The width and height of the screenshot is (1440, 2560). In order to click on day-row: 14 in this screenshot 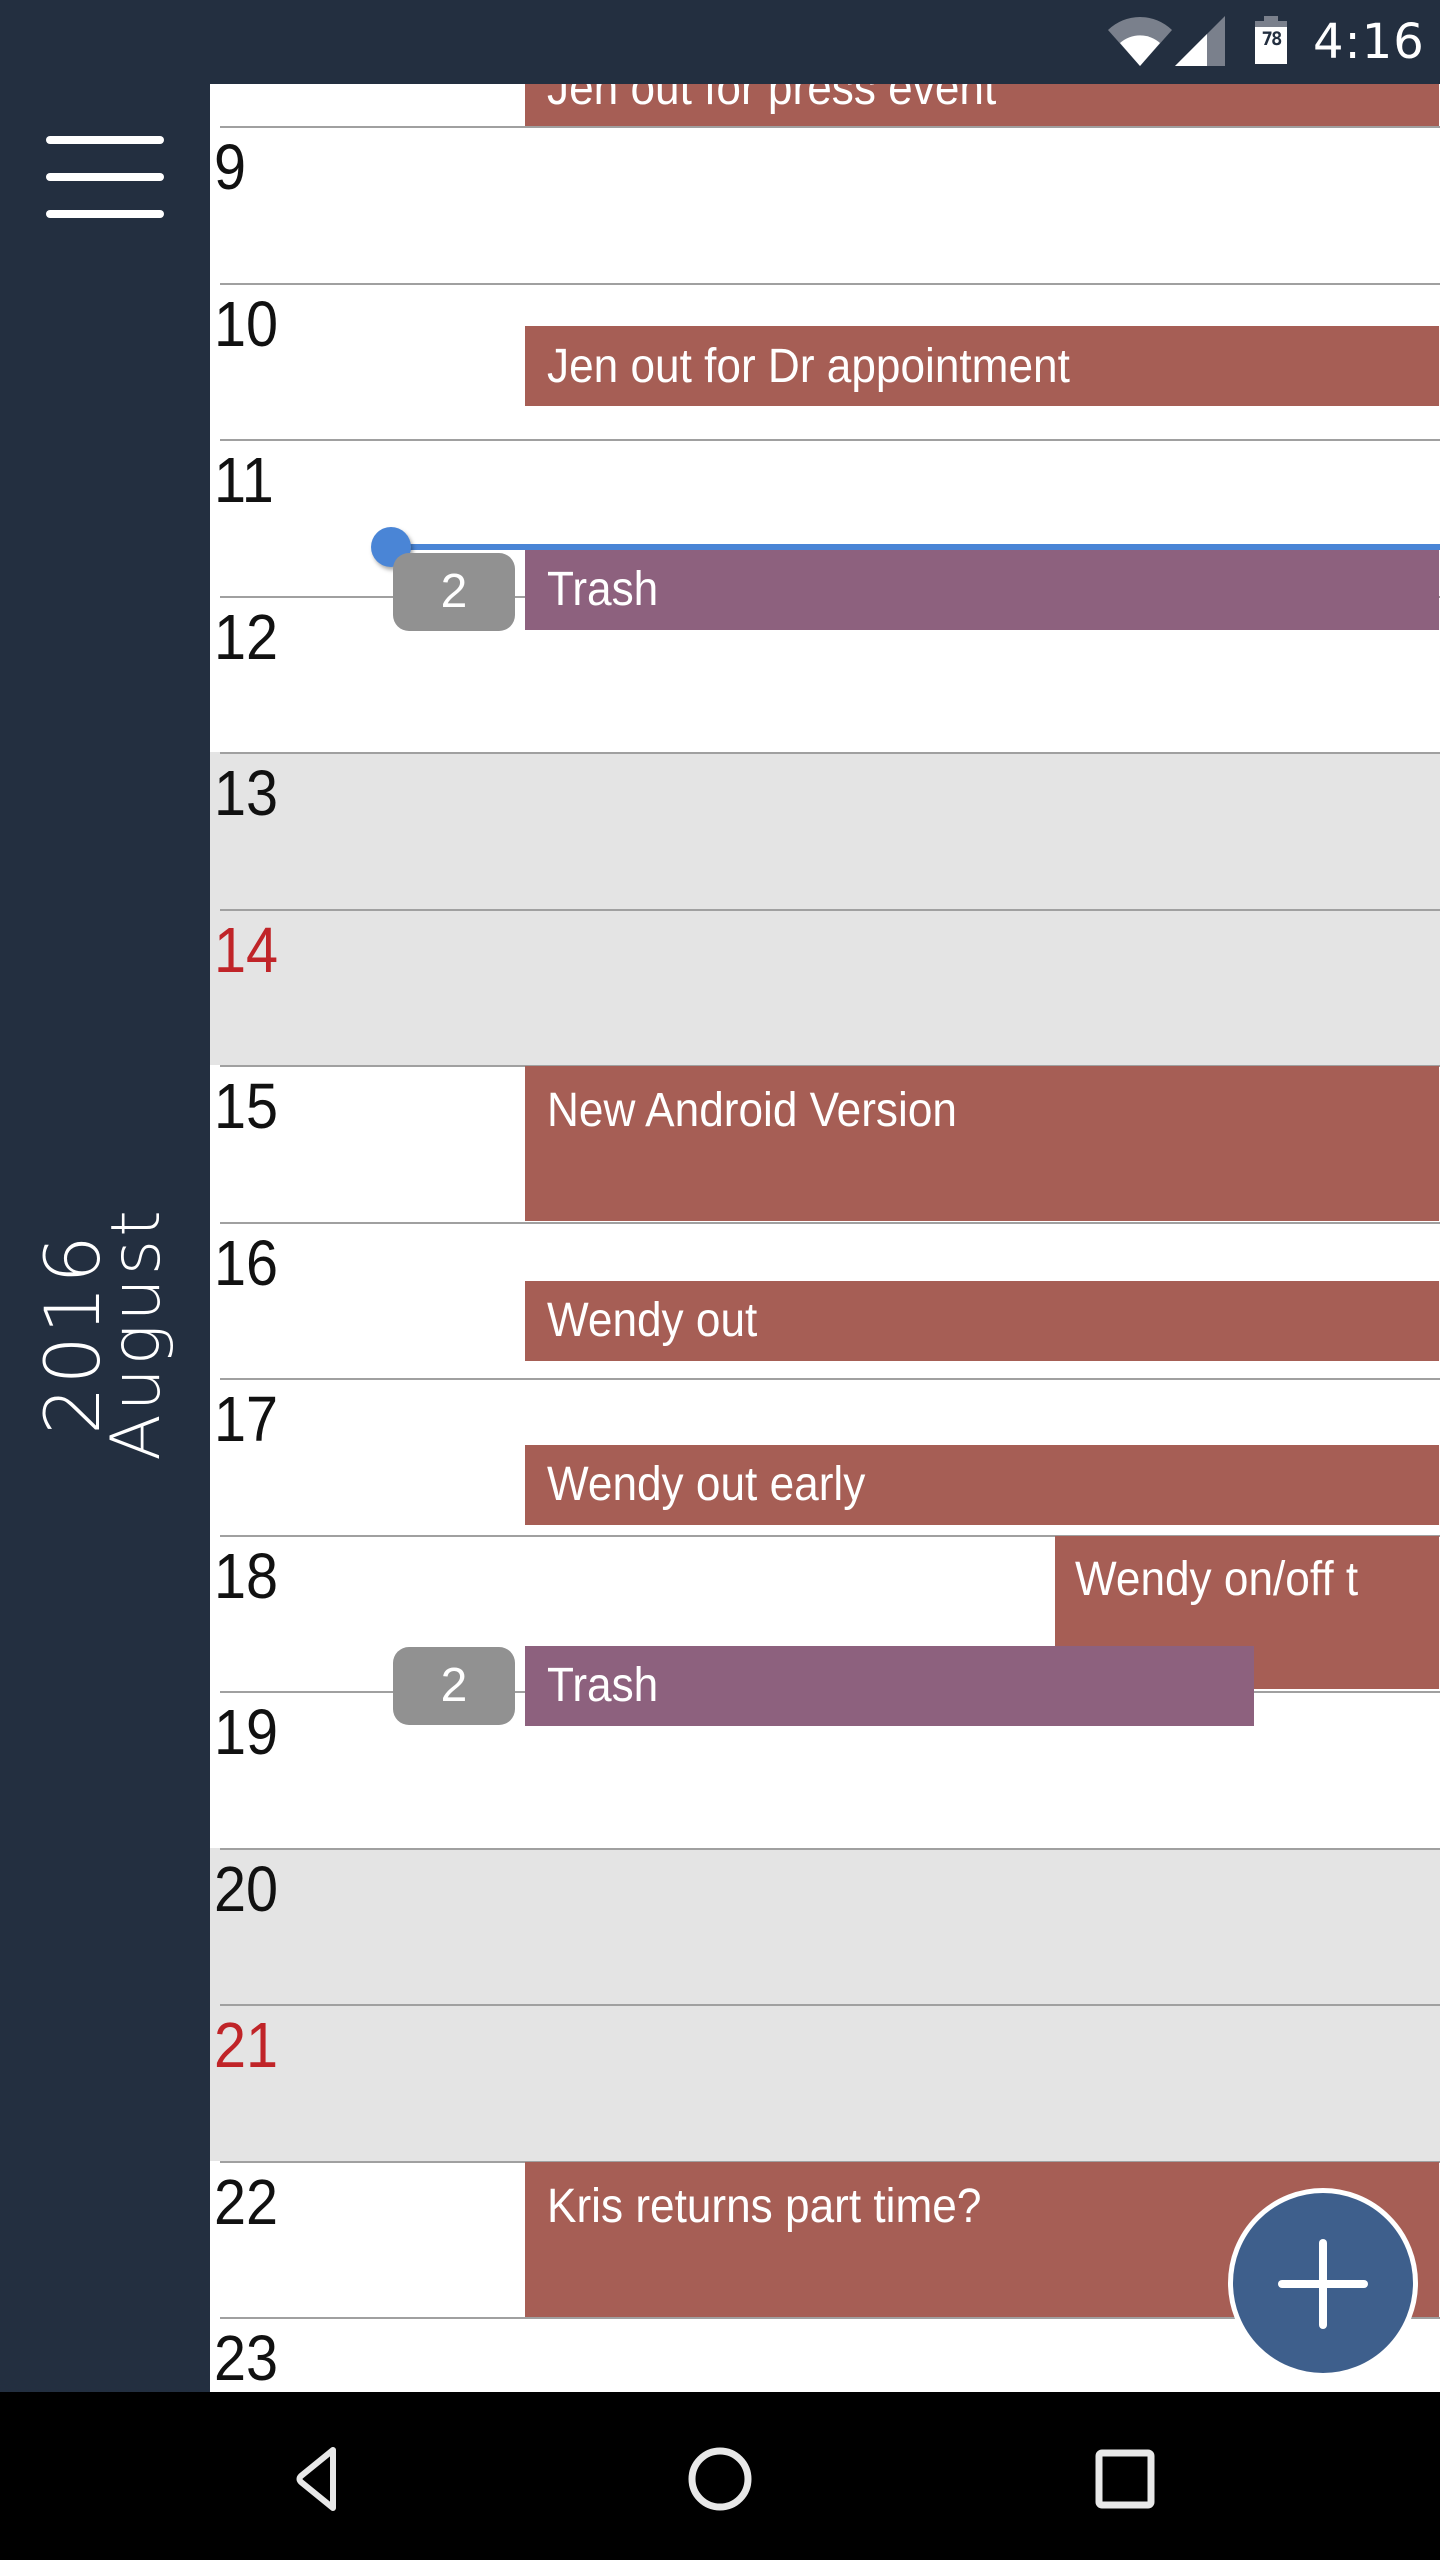, I will do `click(825, 986)`.